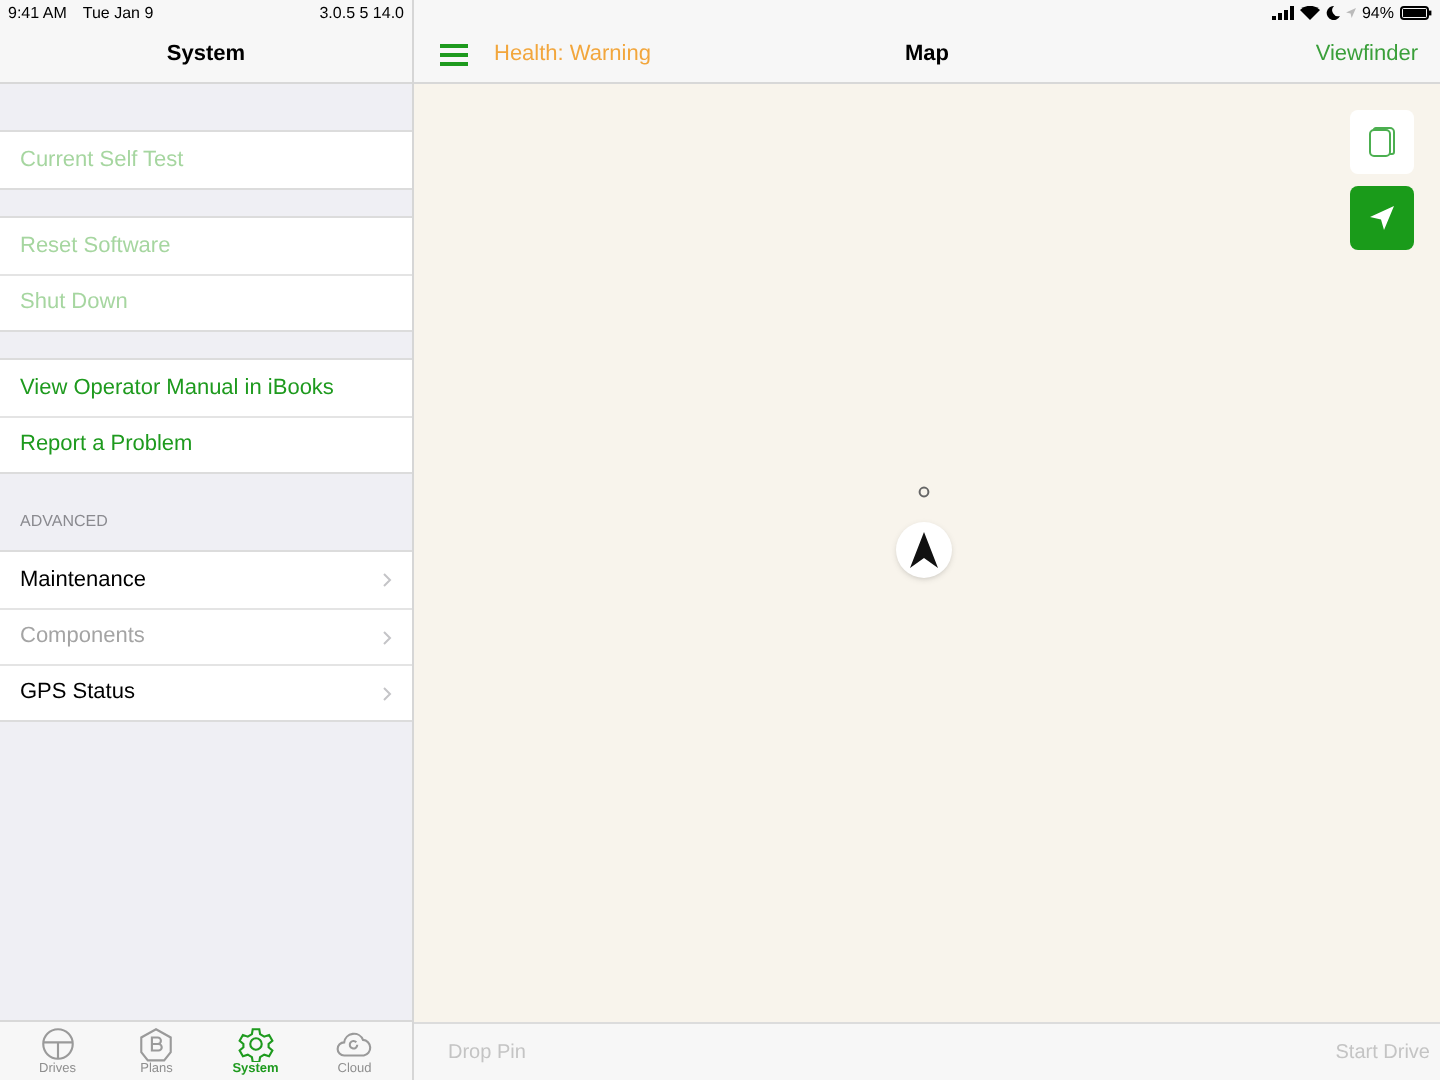 Image resolution: width=1440 pixels, height=1080 pixels. I want to click on navigation-arrow-icon, so click(1382, 218).